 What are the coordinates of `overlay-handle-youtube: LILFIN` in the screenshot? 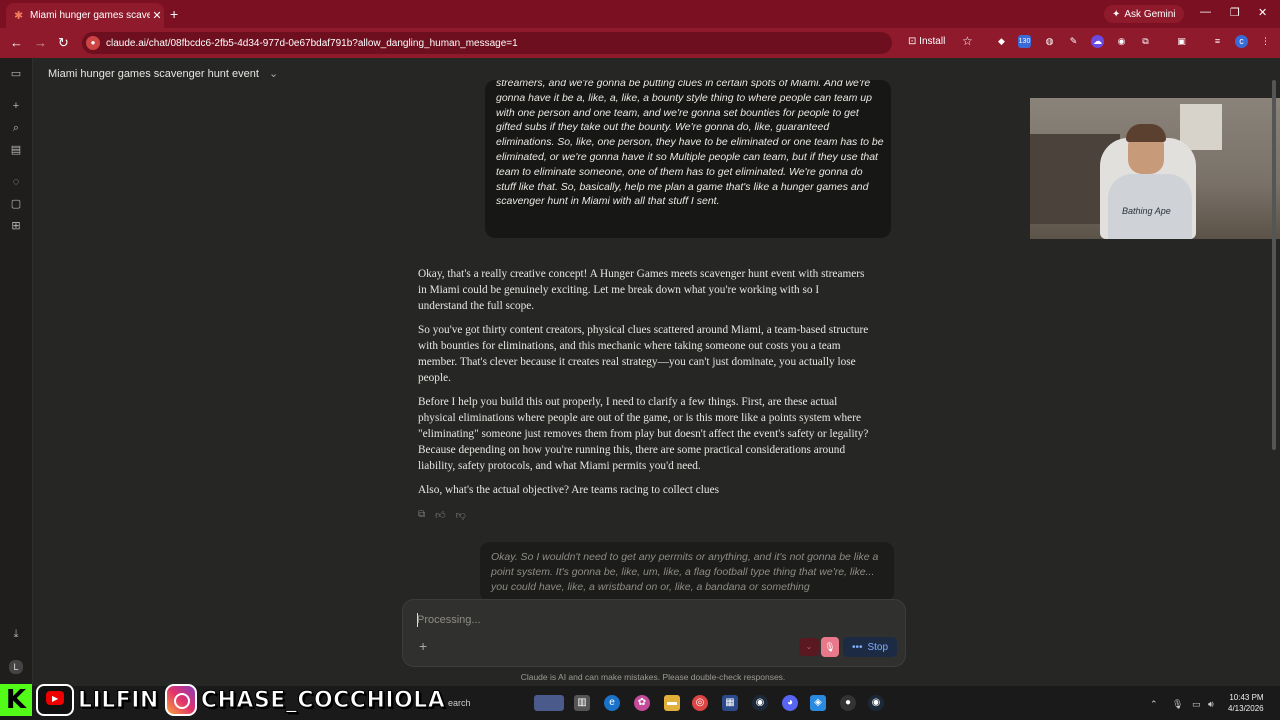 It's located at (118, 700).